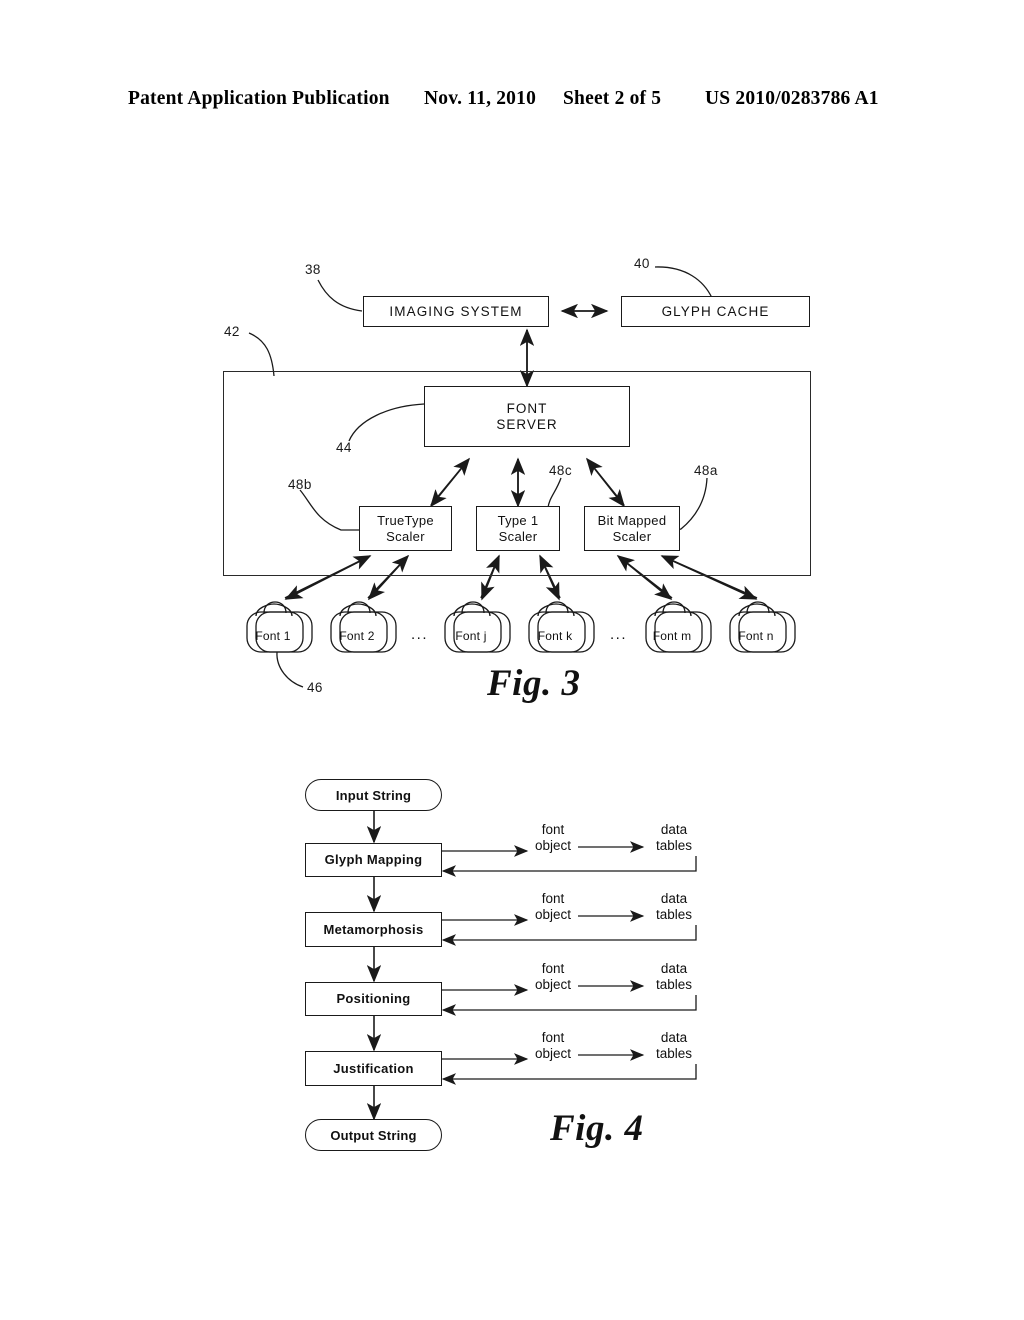 Image resolution: width=1024 pixels, height=1320 pixels. I want to click on font-object-label-4: font object, so click(553, 1046).